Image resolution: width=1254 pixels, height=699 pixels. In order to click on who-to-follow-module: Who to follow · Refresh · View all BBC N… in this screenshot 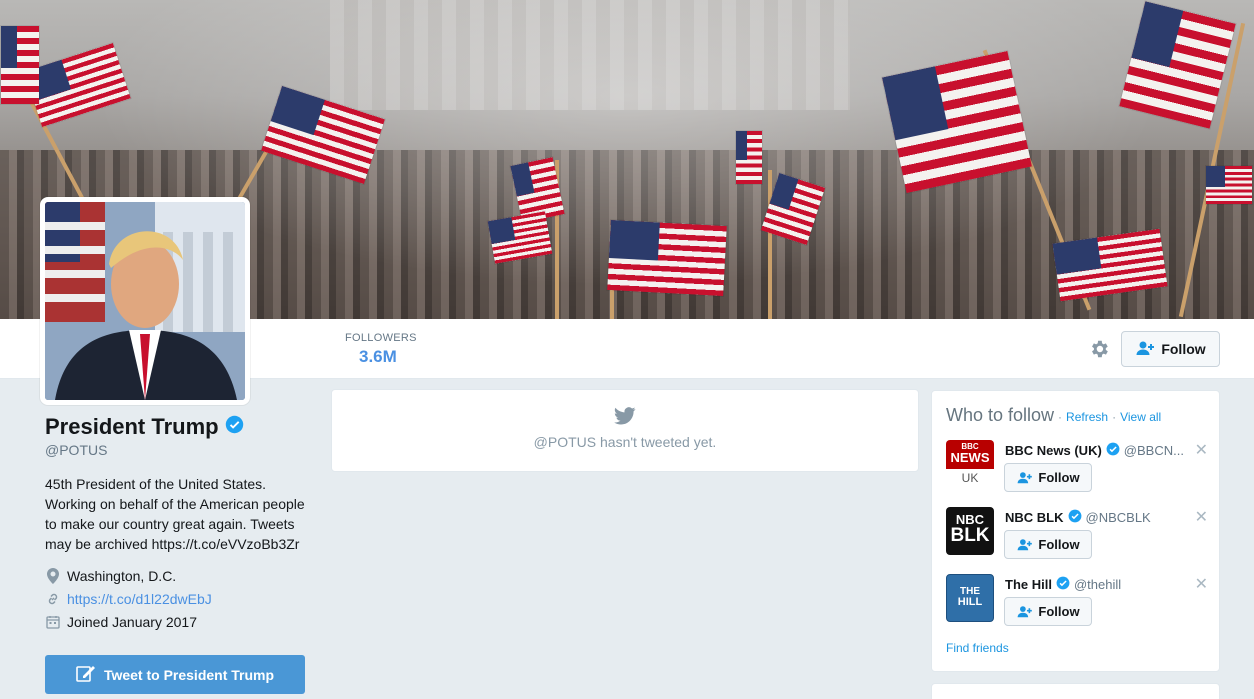, I will do `click(1075, 531)`.